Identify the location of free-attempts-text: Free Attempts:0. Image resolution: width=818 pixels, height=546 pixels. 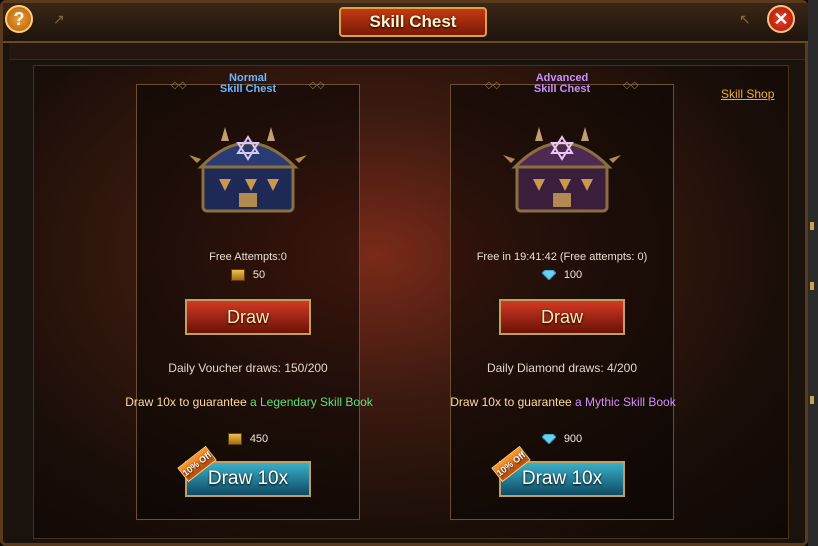
(248, 257).